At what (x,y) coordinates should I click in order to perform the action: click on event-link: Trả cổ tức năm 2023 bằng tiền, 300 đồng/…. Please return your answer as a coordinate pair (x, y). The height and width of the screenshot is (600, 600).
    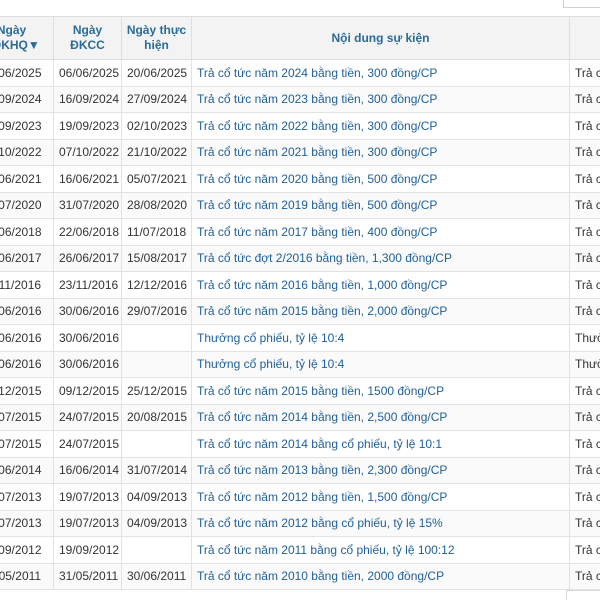
    Looking at the image, I should click on (317, 99).